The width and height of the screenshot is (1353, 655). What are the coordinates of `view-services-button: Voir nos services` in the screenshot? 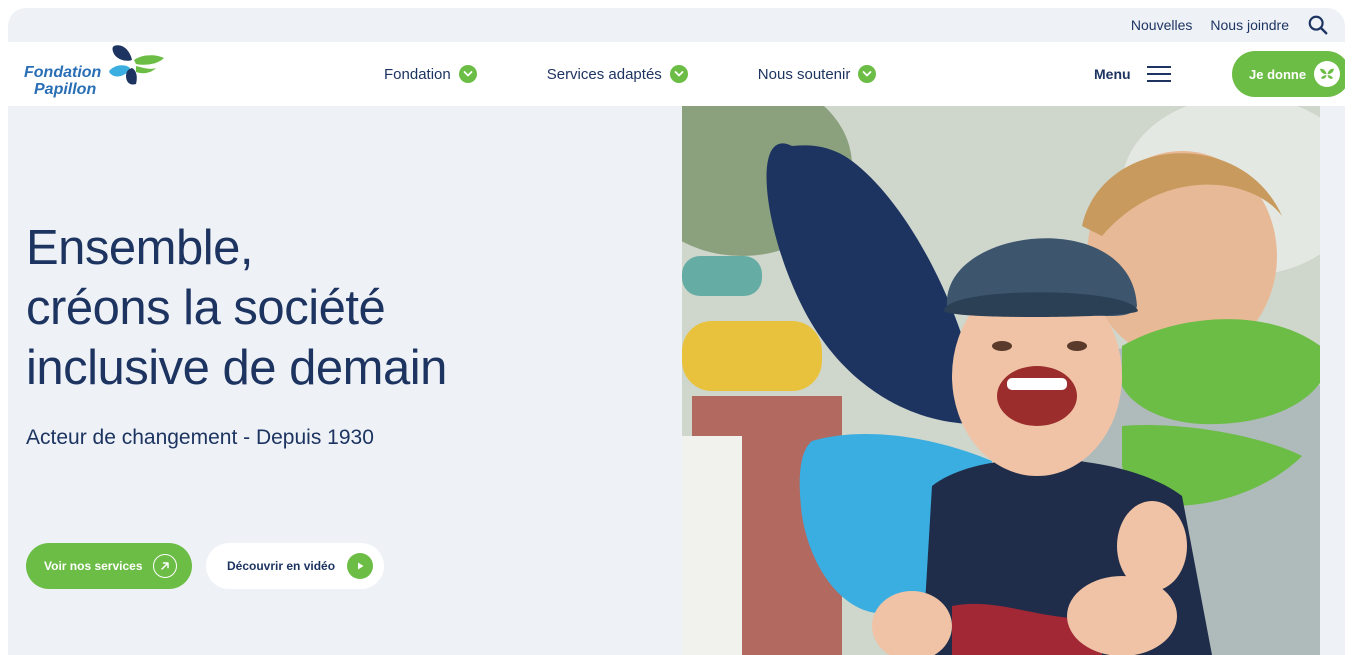 It's located at (109, 566).